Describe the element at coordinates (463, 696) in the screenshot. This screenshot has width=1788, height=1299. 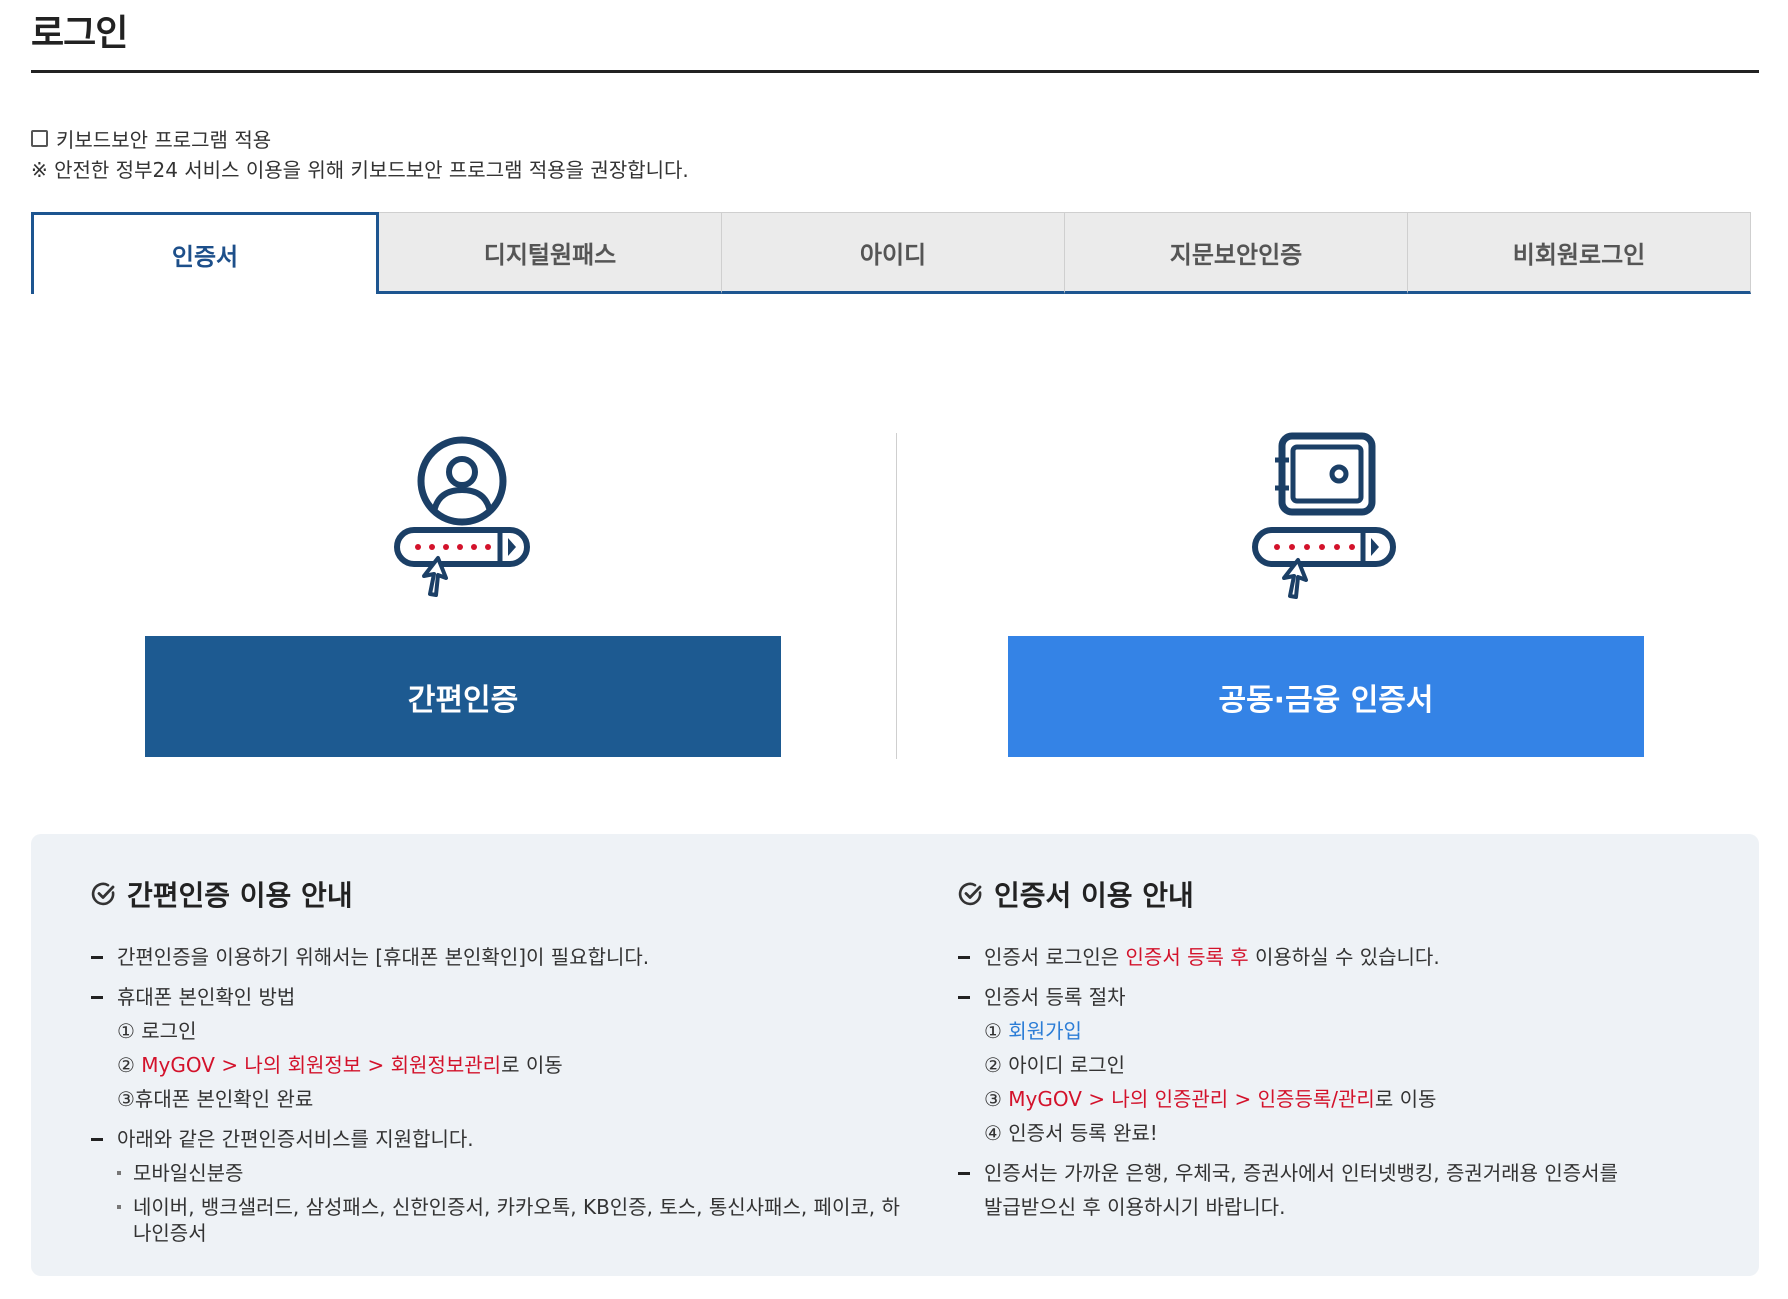
I see `simple-auth-button: 간편인증` at that location.